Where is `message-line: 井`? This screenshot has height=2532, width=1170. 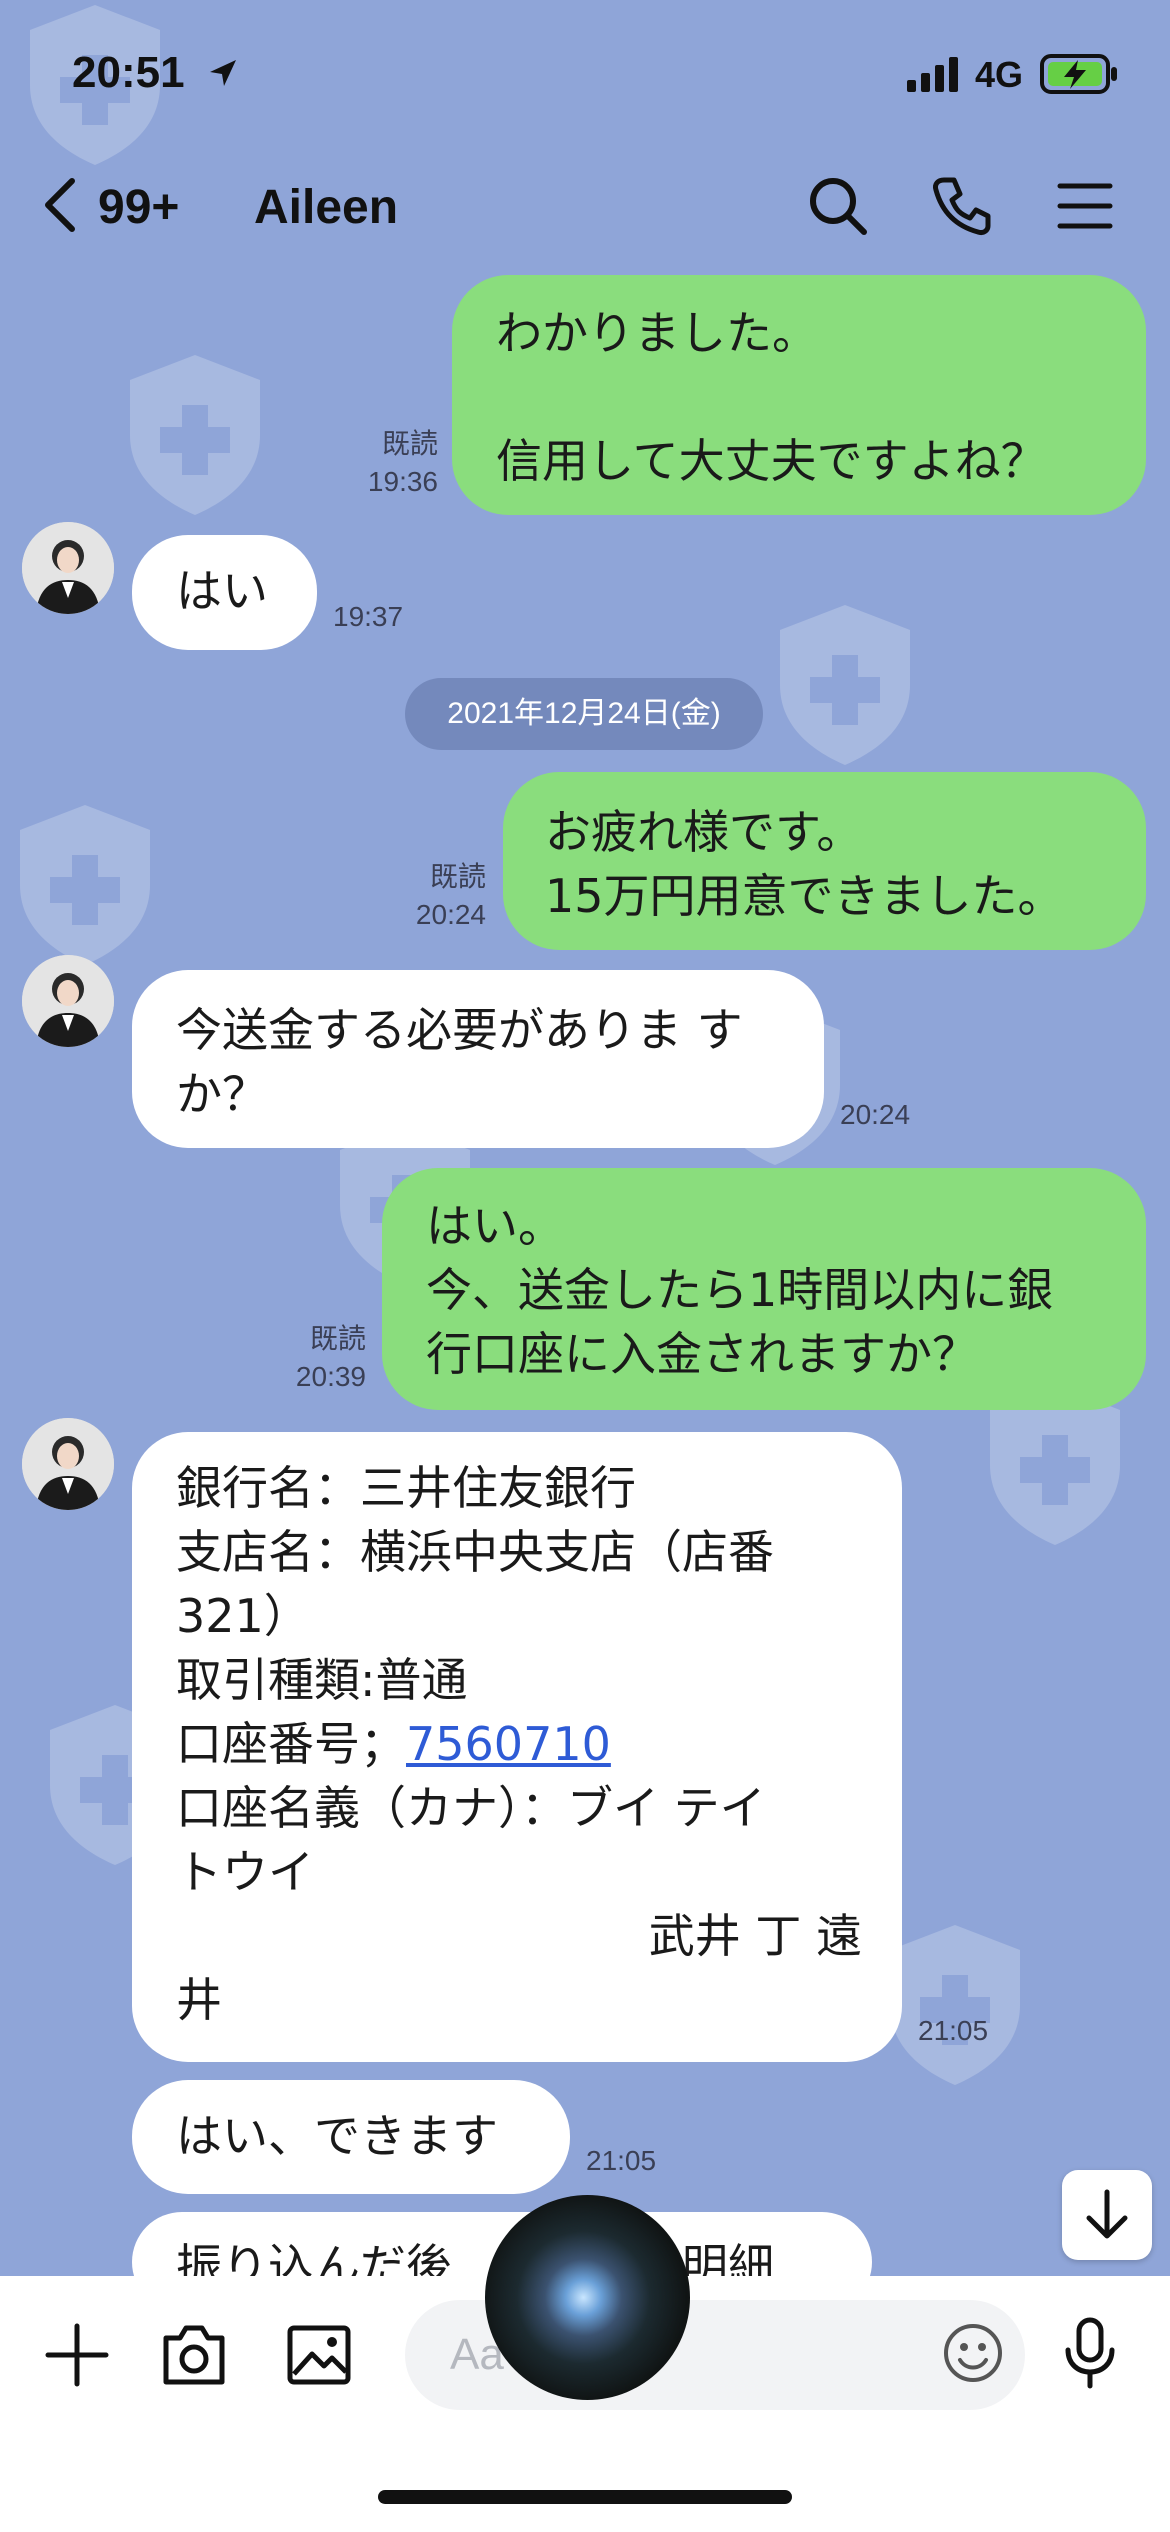 message-line: 井 is located at coordinates (199, 2000).